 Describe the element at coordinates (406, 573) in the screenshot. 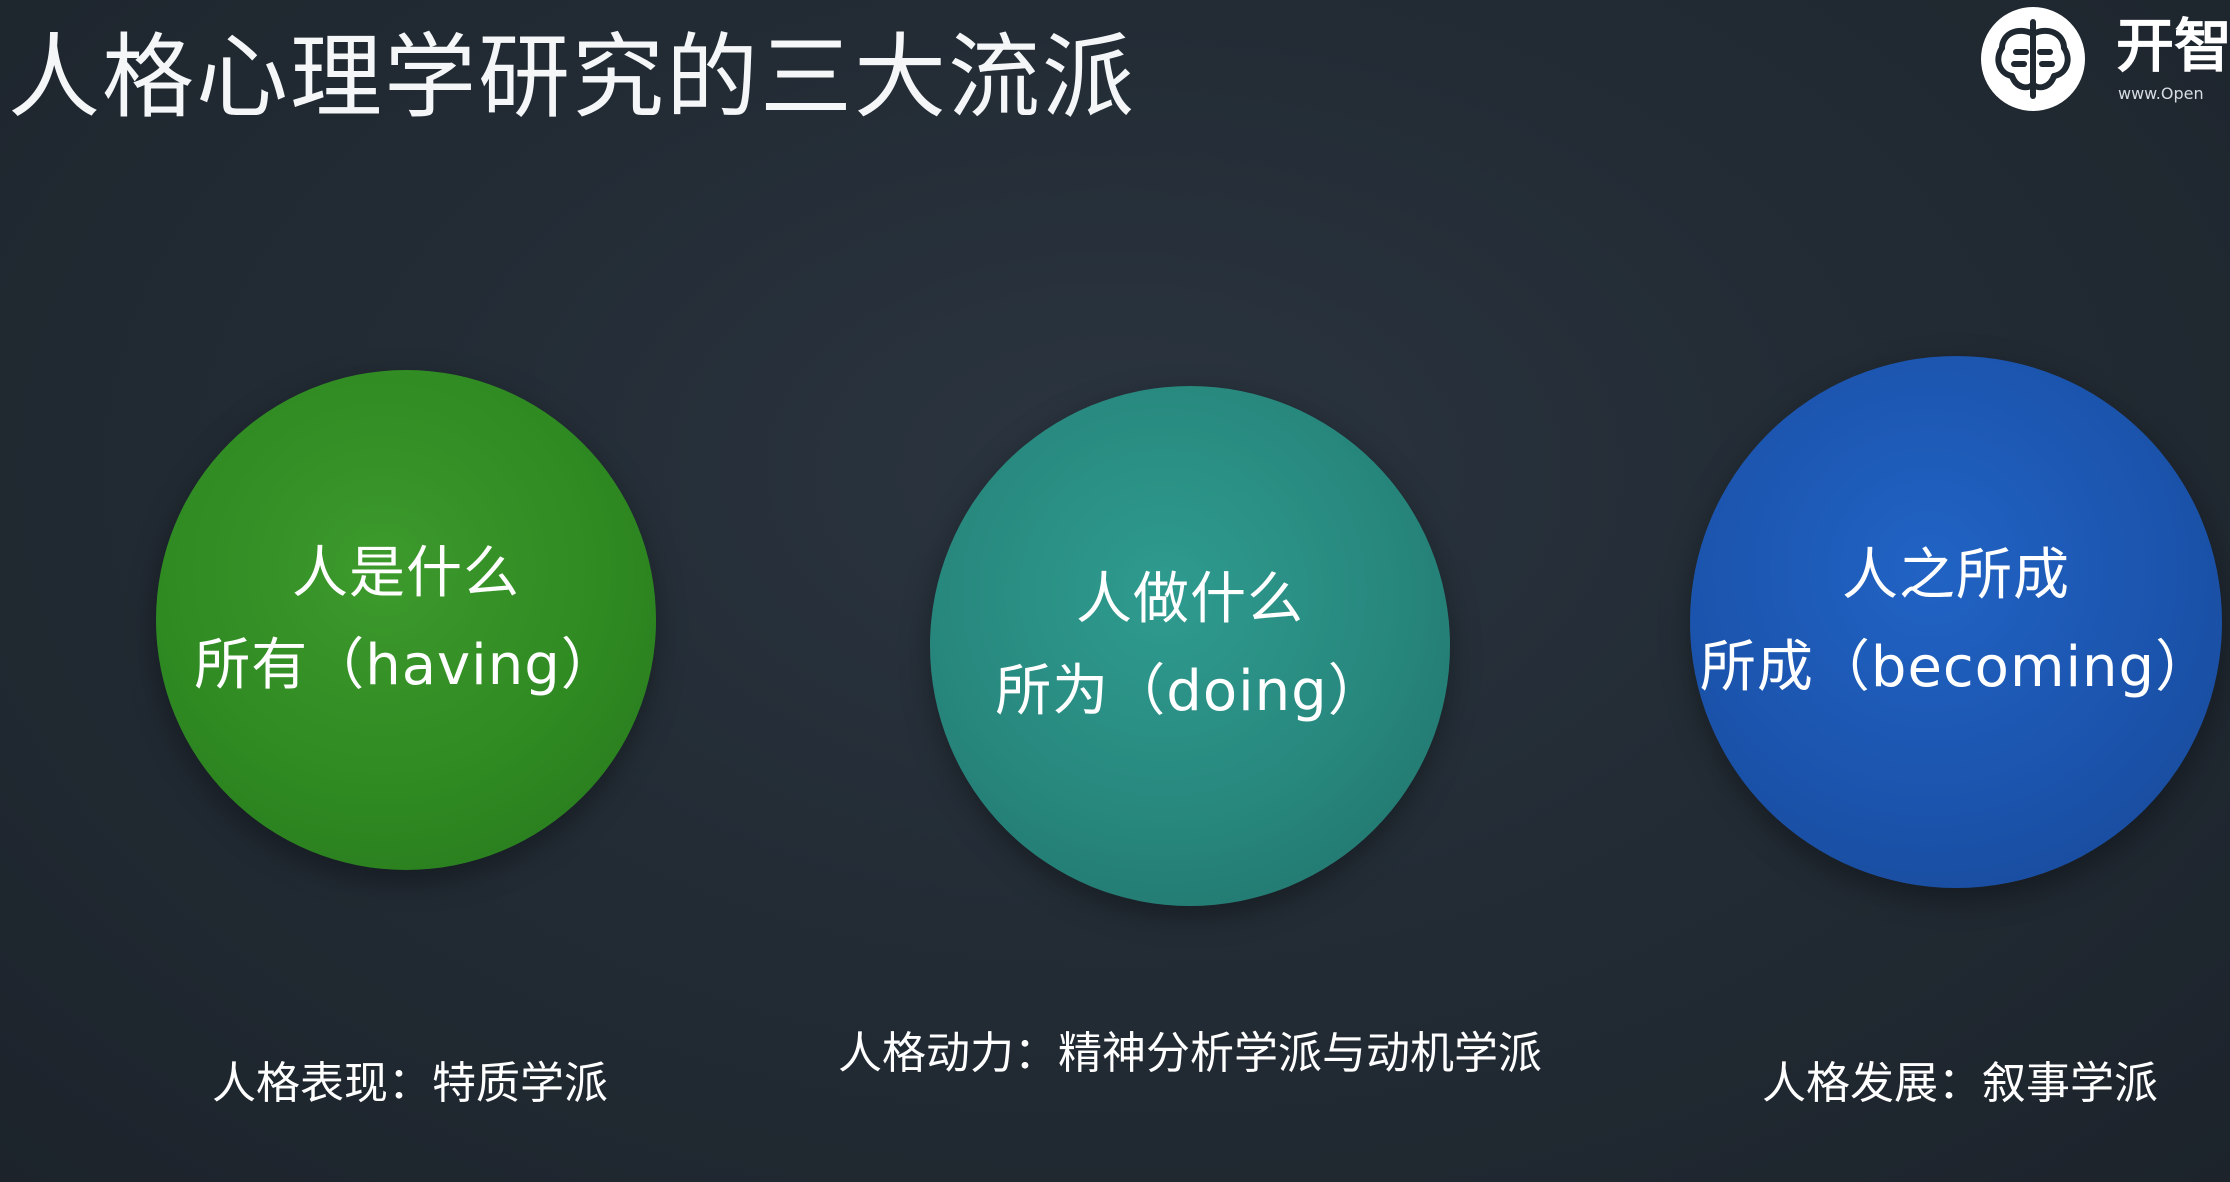

I see `circle-line-1: 人是什么` at that location.